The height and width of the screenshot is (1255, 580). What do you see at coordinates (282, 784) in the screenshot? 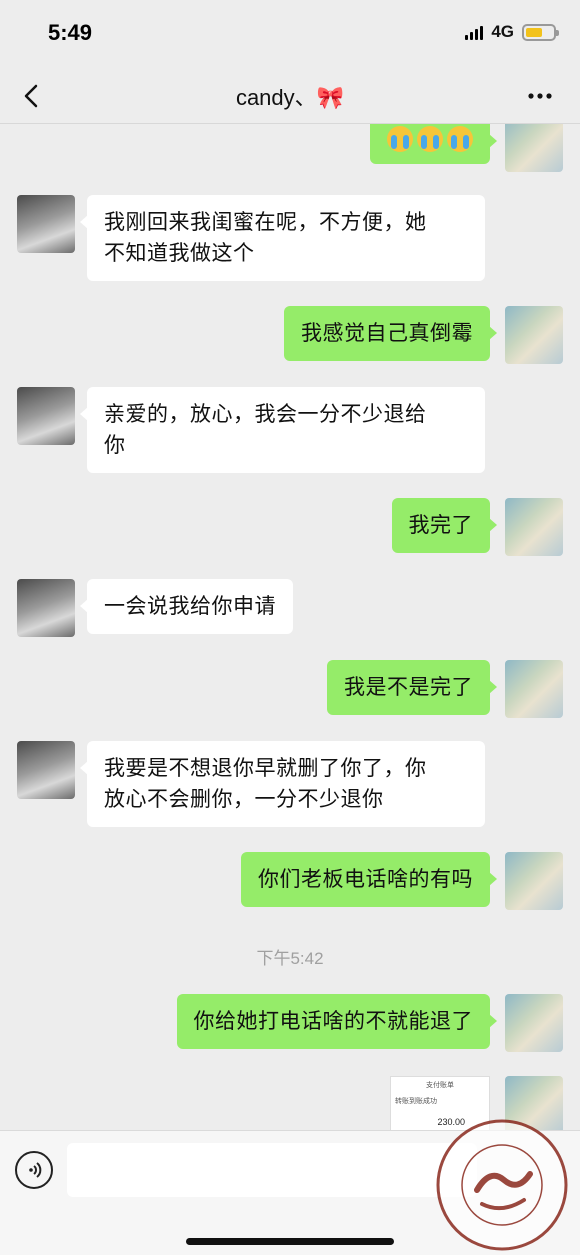
I see `message-bubble: 我要是不想退你早就删了你了，你 放心不会删你，一分不少退你` at bounding box center [282, 784].